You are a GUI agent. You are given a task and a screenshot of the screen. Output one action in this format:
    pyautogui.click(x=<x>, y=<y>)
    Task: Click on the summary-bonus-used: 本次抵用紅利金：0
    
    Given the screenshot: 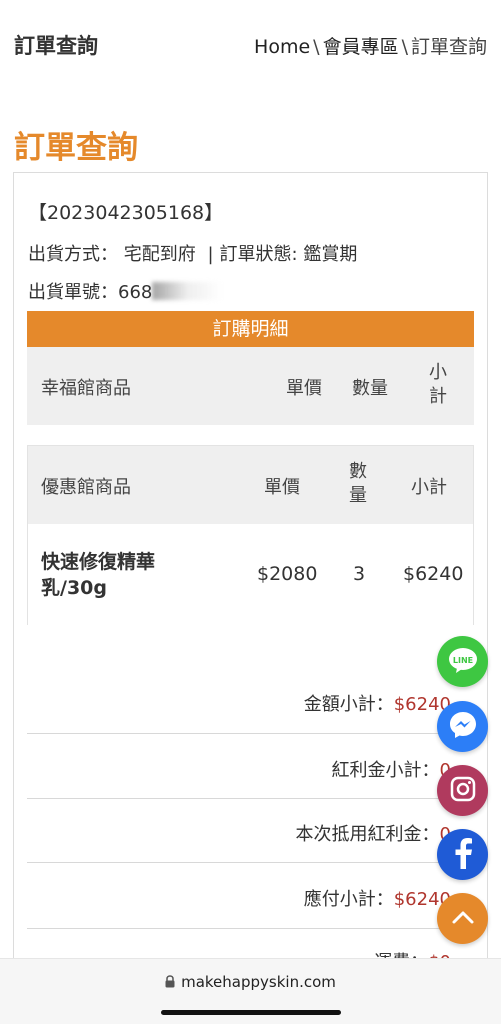 What is the action you would take?
    pyautogui.click(x=373, y=833)
    